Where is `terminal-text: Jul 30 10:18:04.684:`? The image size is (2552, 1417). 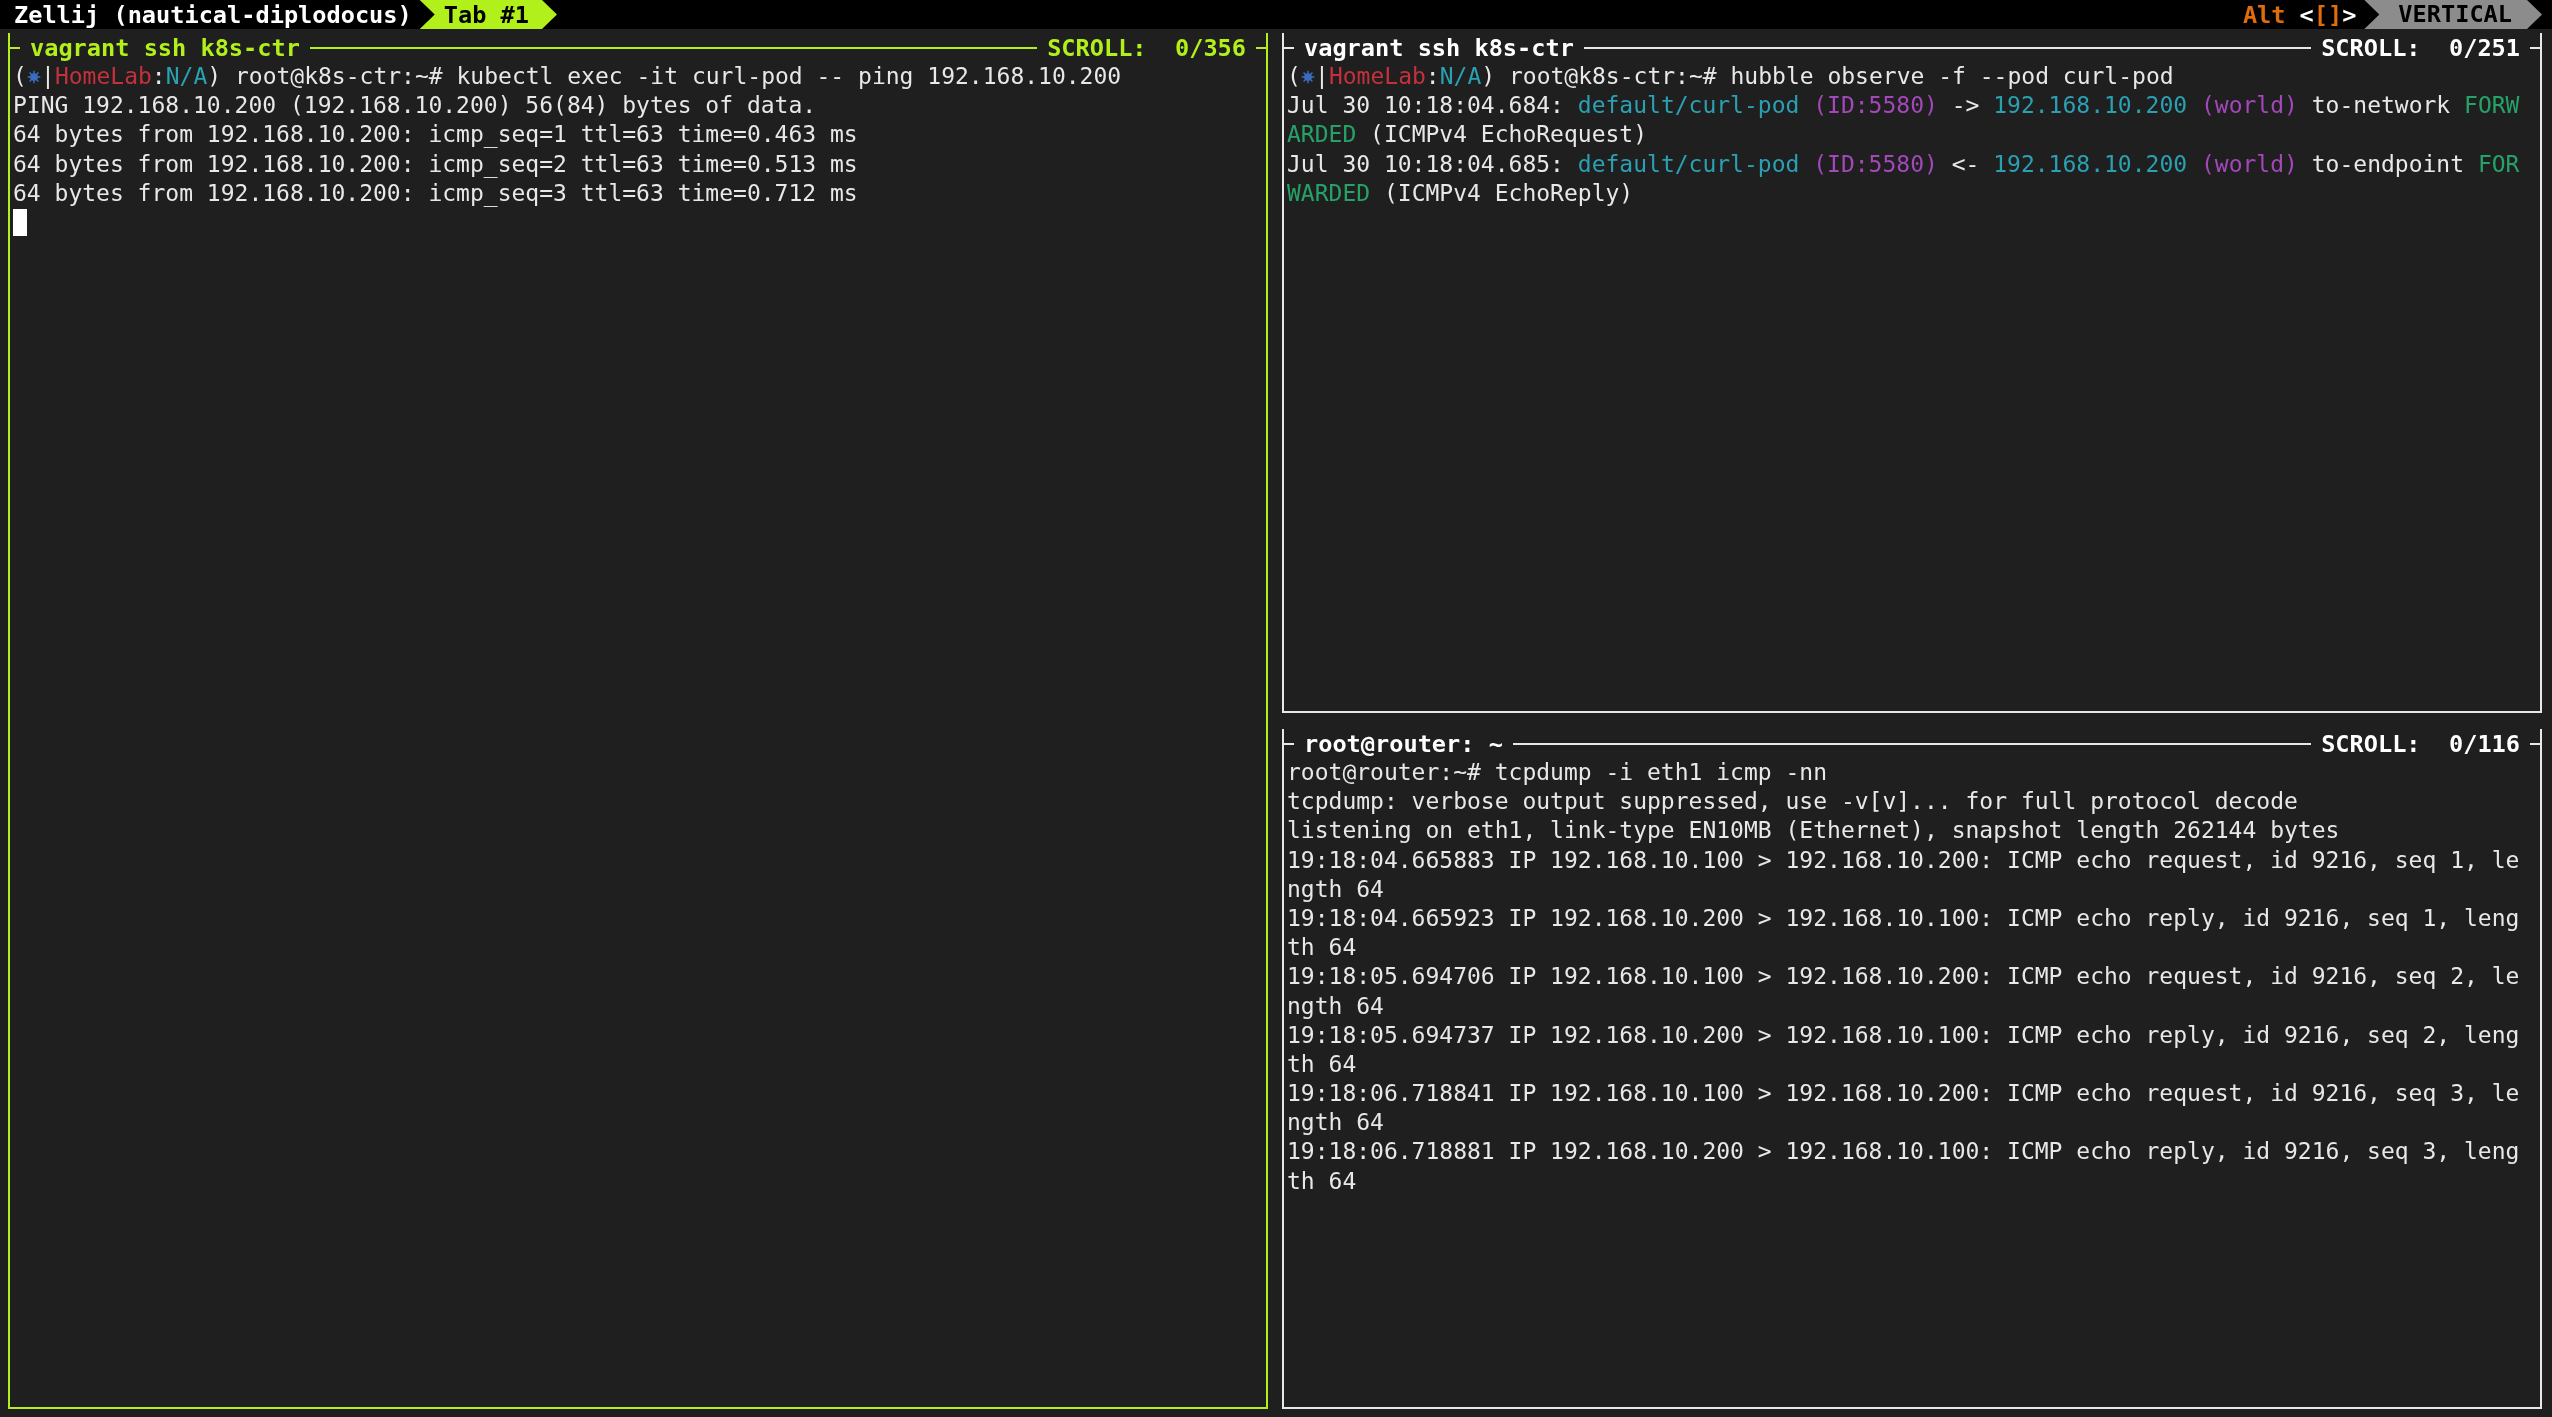
terminal-text: Jul 30 10:18:04.684: is located at coordinates (1426, 106).